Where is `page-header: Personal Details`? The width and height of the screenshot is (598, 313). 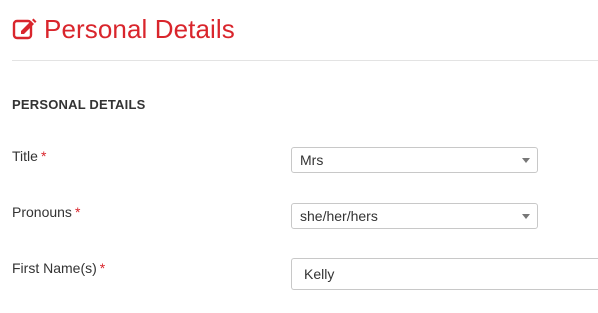 page-header: Personal Details is located at coordinates (123, 29).